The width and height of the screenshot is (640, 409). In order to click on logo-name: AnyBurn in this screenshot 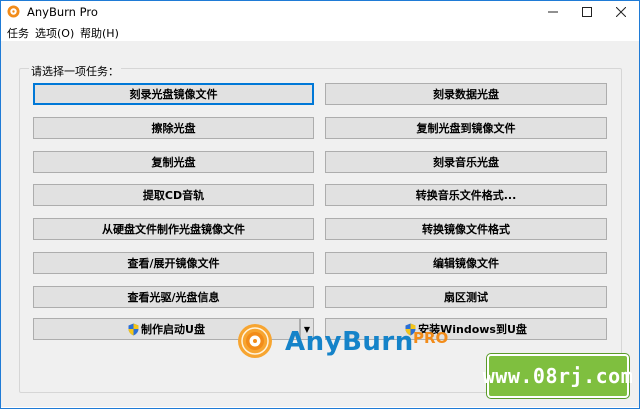, I will do `click(349, 342)`.